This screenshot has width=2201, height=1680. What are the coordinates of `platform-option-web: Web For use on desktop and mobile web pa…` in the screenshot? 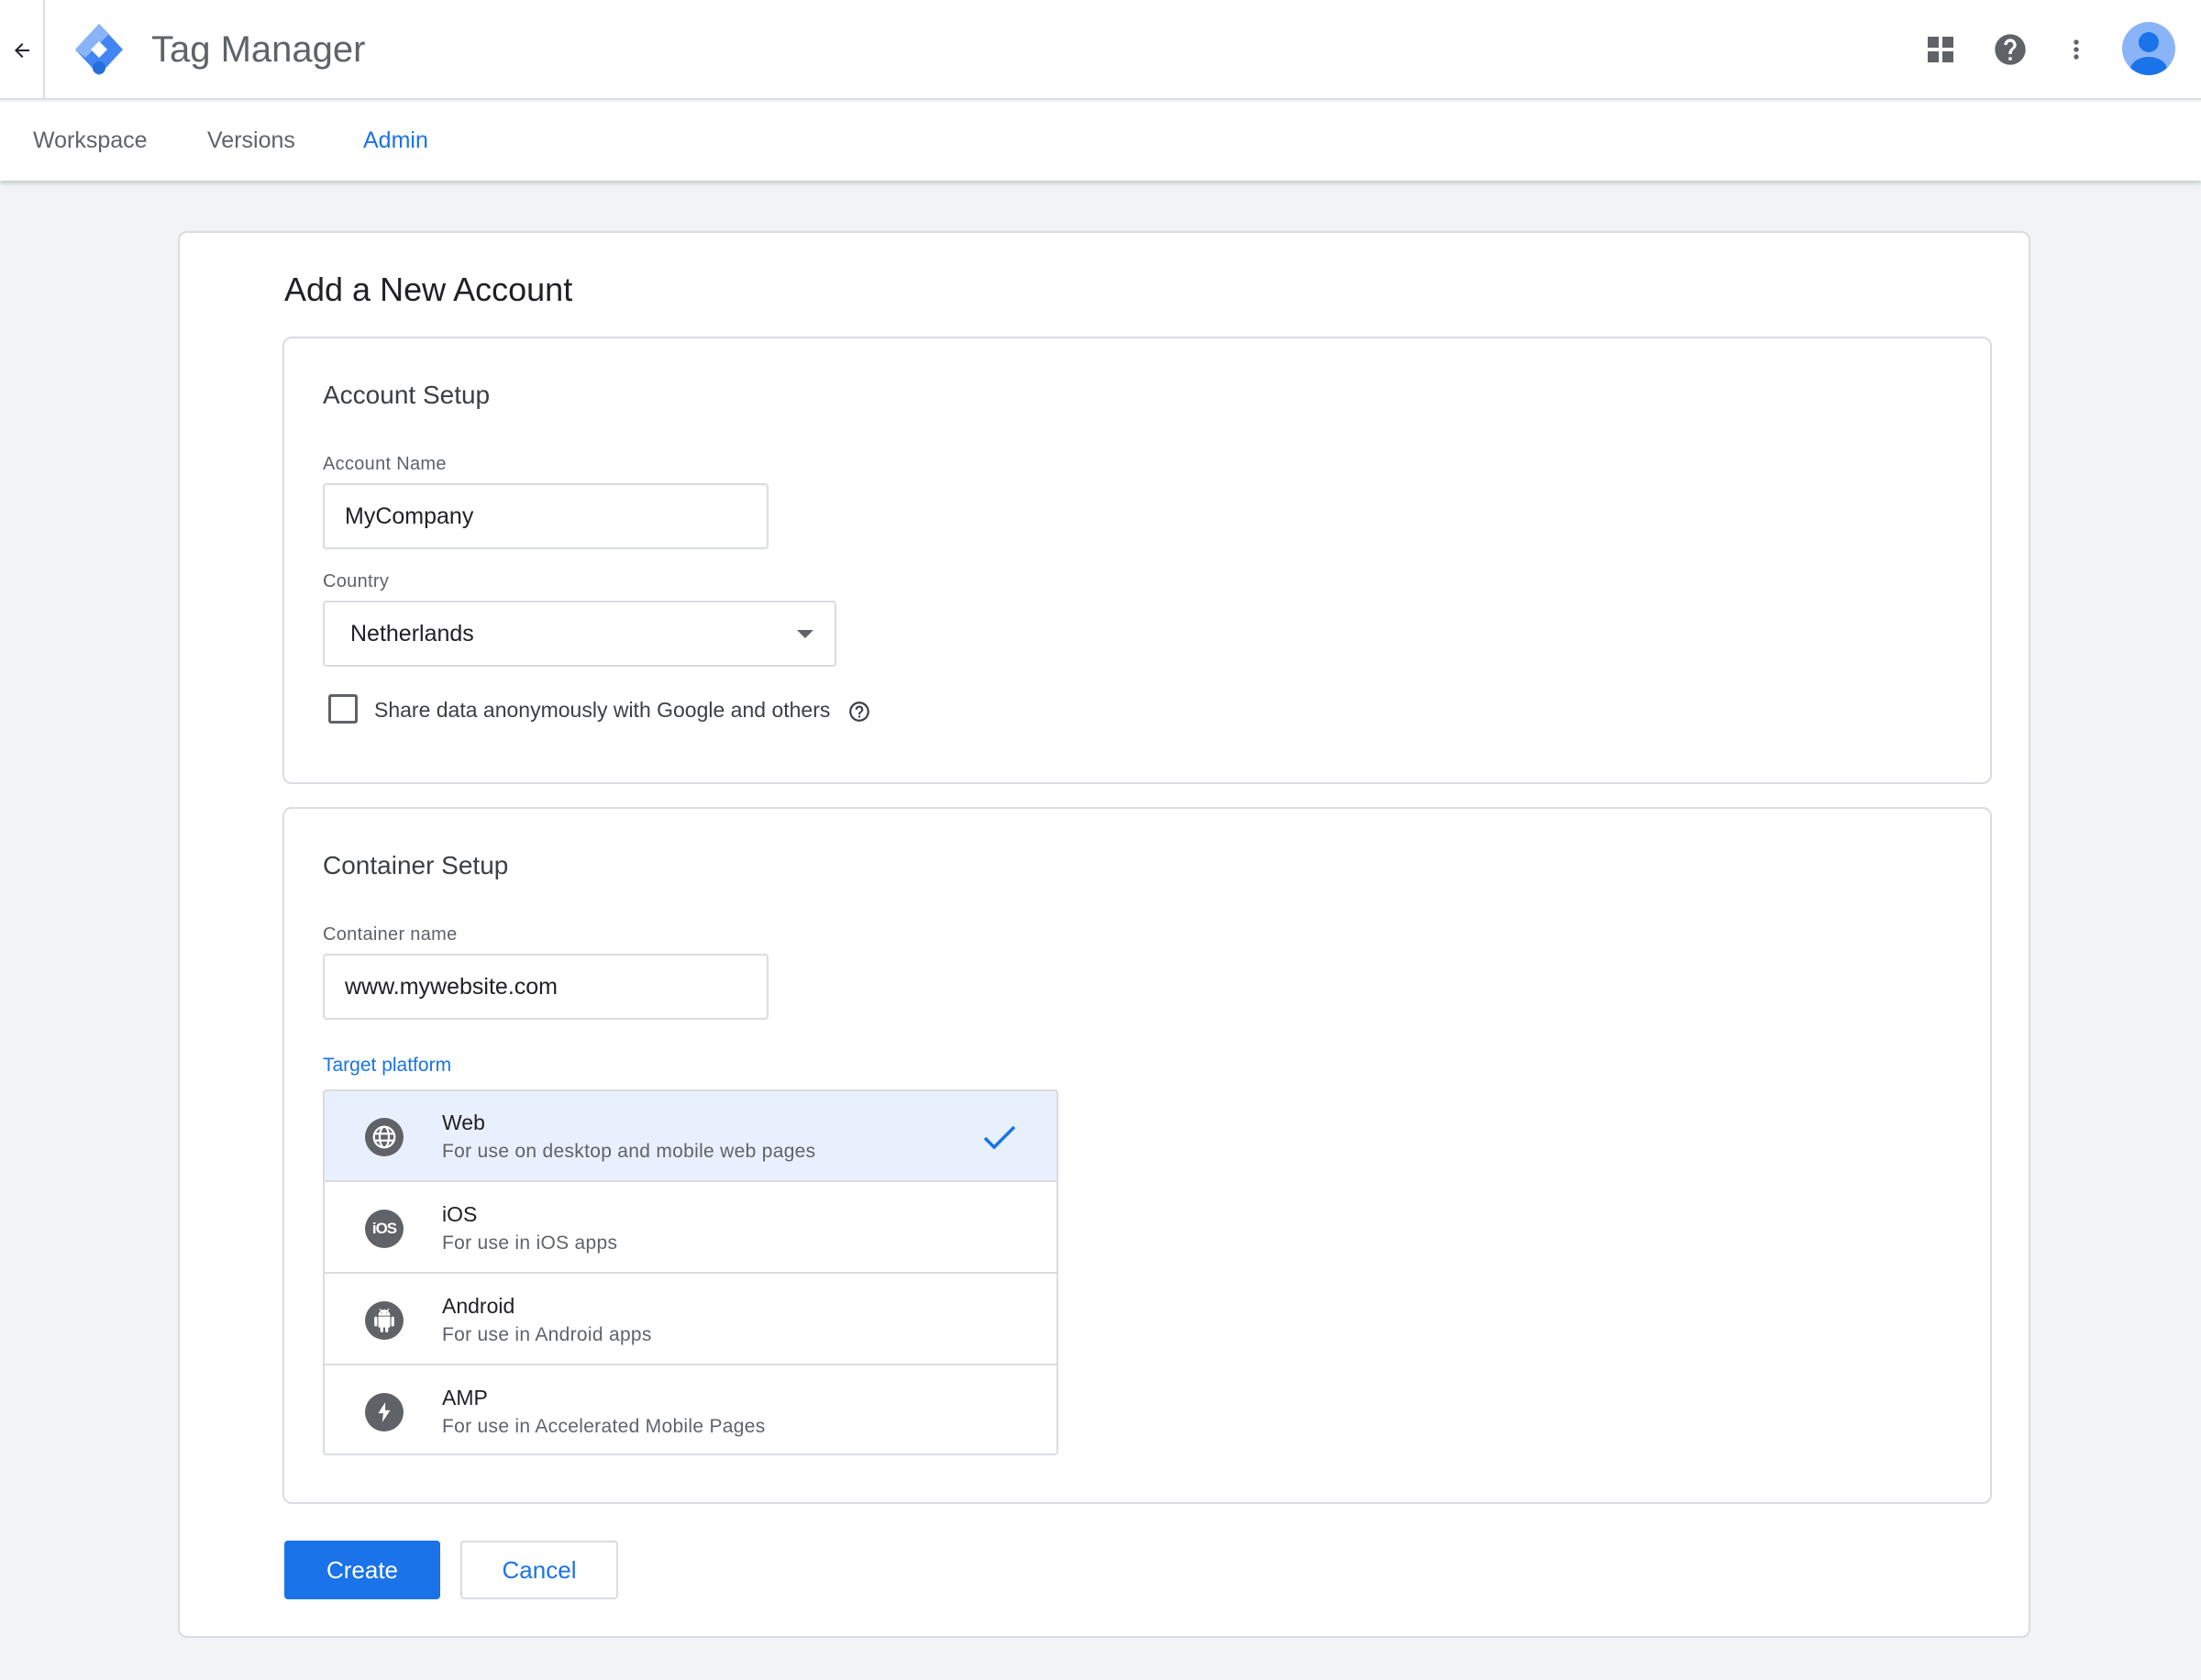 It's located at (691, 1136).